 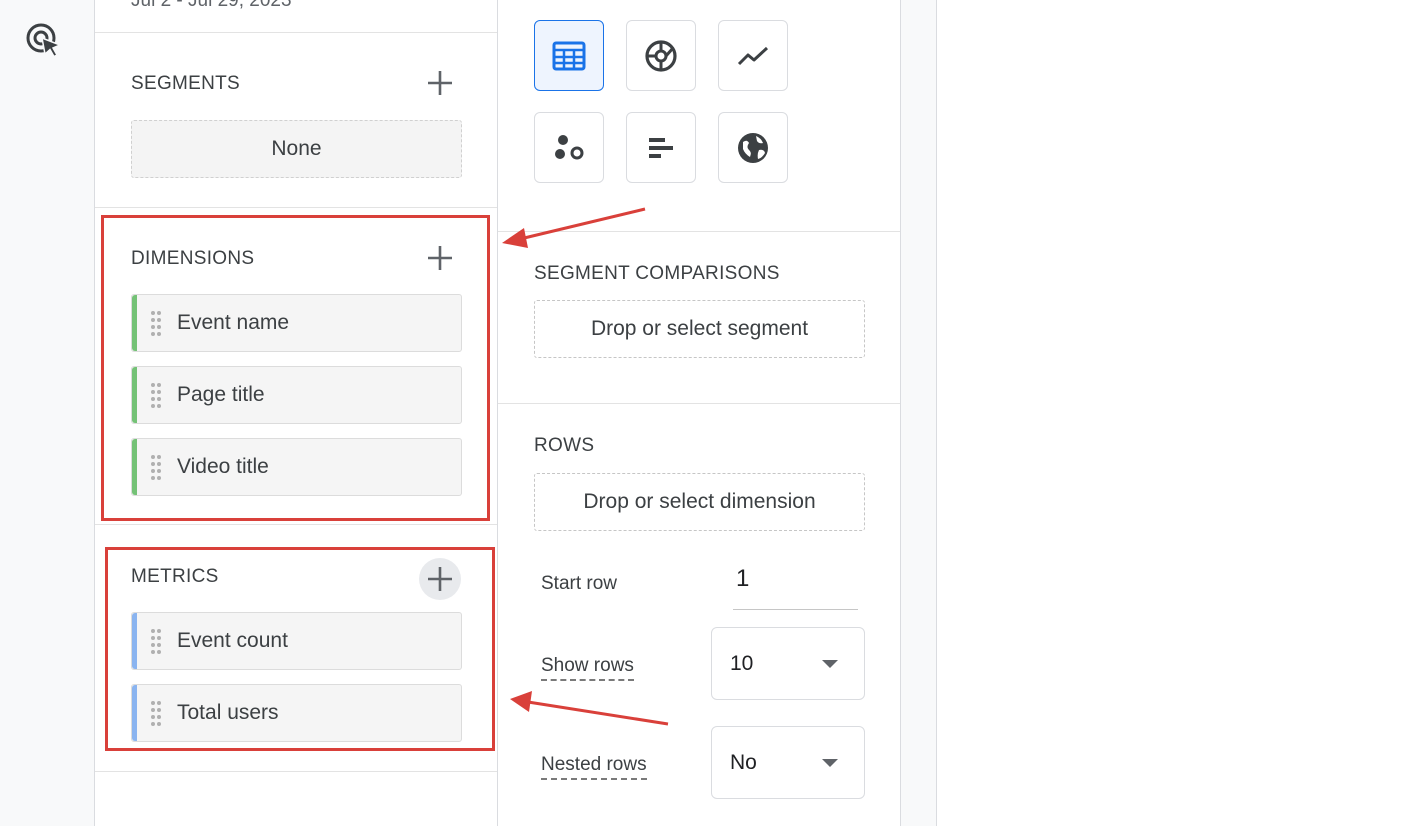 What do you see at coordinates (657, 273) in the screenshot?
I see `segment-comparisons-title: SEGMENT COMPARISONS` at bounding box center [657, 273].